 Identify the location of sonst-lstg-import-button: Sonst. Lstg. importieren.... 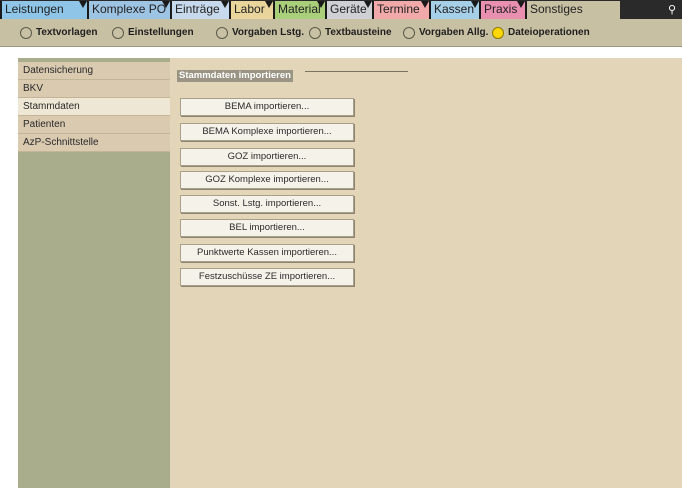
(267, 204).